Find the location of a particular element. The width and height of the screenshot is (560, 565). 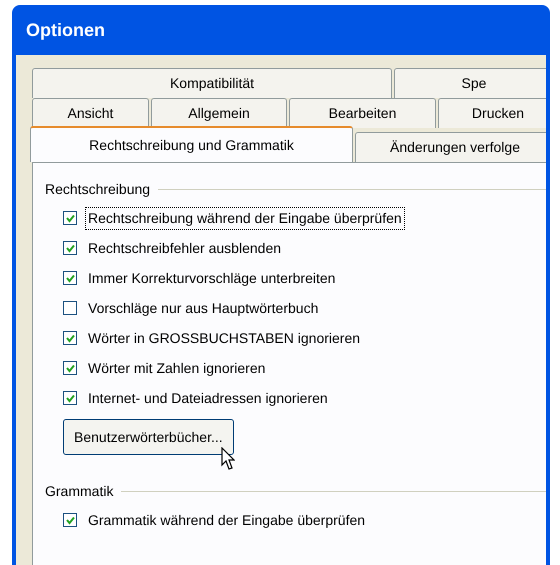

checkbox-label: Wörter mit Zahlen ignorieren is located at coordinates (176, 368).